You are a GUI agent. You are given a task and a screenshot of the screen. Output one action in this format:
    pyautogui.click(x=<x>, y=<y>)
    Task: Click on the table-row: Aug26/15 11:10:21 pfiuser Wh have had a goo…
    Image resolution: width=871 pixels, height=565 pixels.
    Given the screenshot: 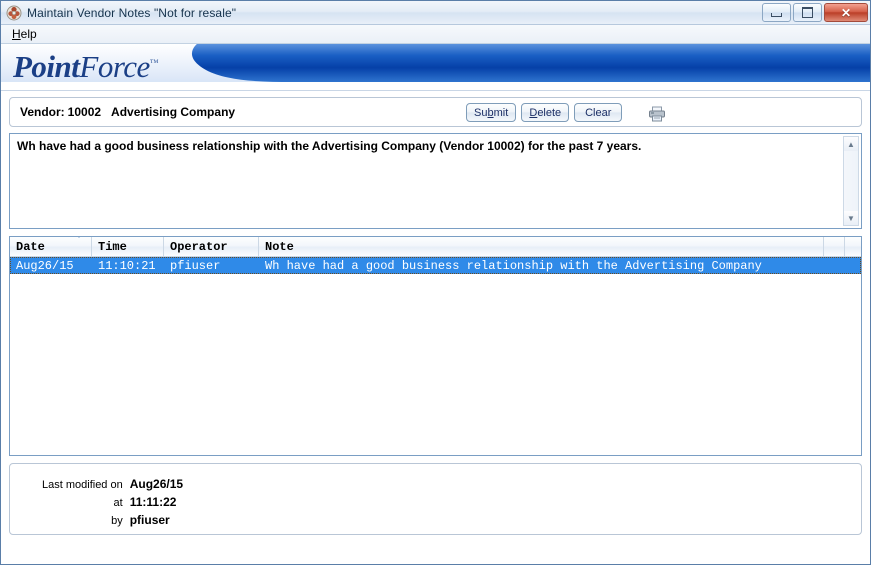 What is the action you would take?
    pyautogui.click(x=435, y=265)
    